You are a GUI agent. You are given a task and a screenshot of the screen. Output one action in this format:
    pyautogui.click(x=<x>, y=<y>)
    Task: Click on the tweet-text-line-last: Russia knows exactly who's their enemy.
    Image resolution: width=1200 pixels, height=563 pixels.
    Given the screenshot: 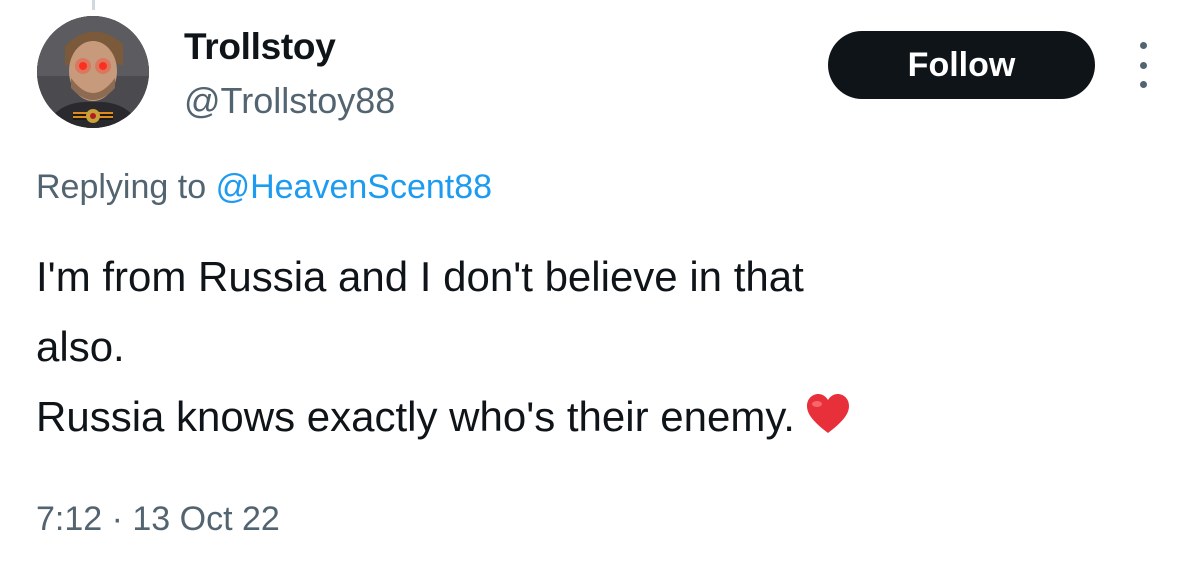 What is the action you would take?
    pyautogui.click(x=606, y=417)
    